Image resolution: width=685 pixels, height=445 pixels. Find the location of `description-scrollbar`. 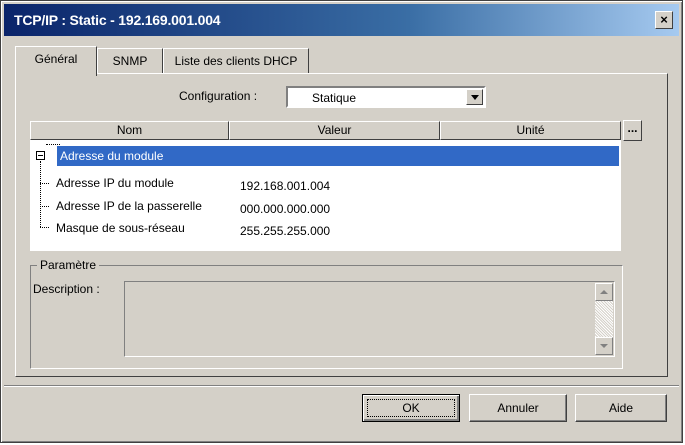

description-scrollbar is located at coordinates (604, 319).